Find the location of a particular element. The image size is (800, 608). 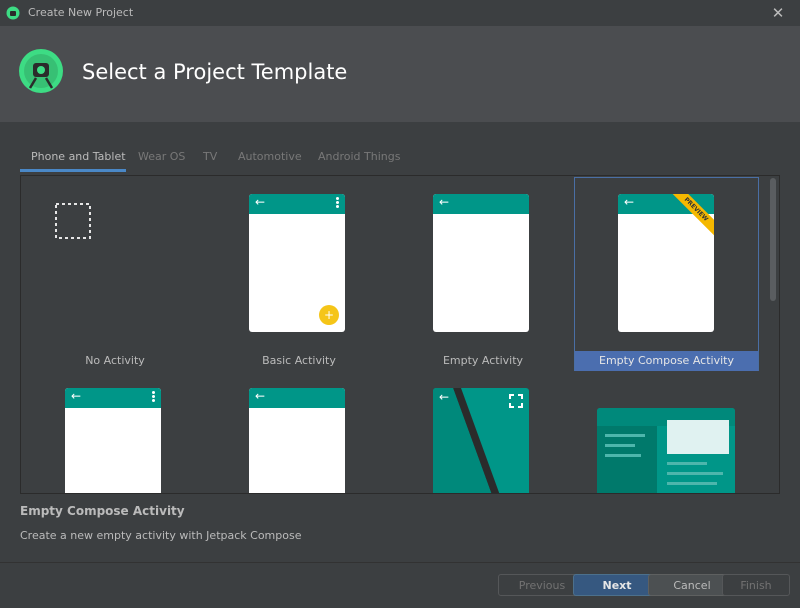

title-bar: Create New Project ✕ is located at coordinates (400, 13).